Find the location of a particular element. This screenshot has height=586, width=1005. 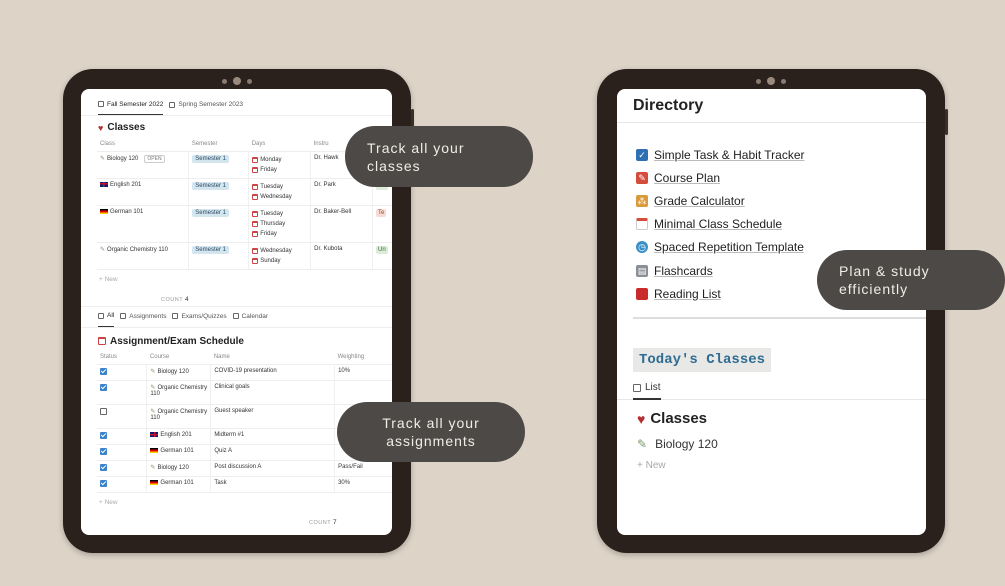

new-class-button: + New is located at coordinates (236, 279).